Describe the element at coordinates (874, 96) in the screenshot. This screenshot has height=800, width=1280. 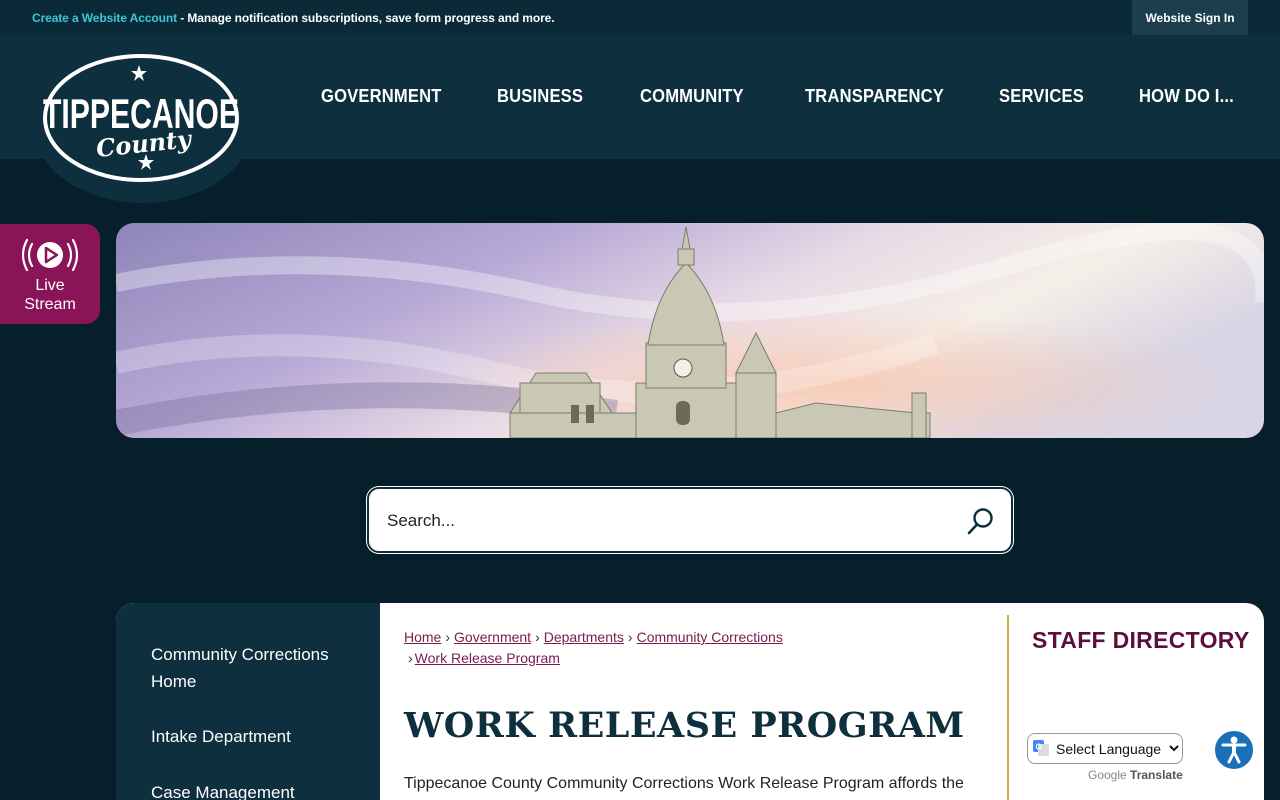
I see `nav-item-transparency: TRANSPARENCY` at that location.